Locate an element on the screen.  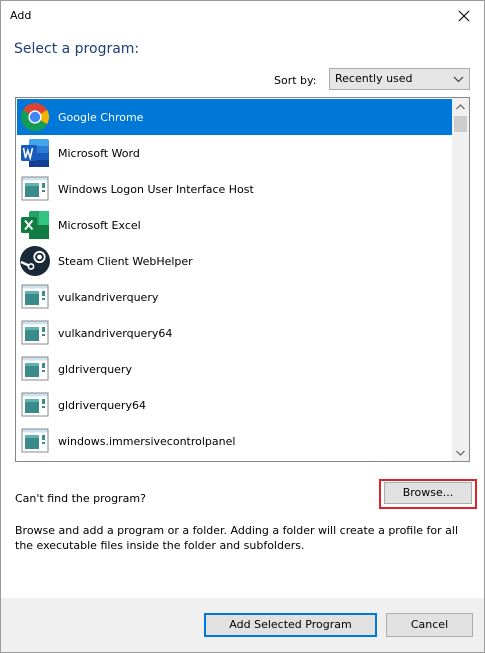
list-item-label: Microsoft Excel is located at coordinates (99, 225).